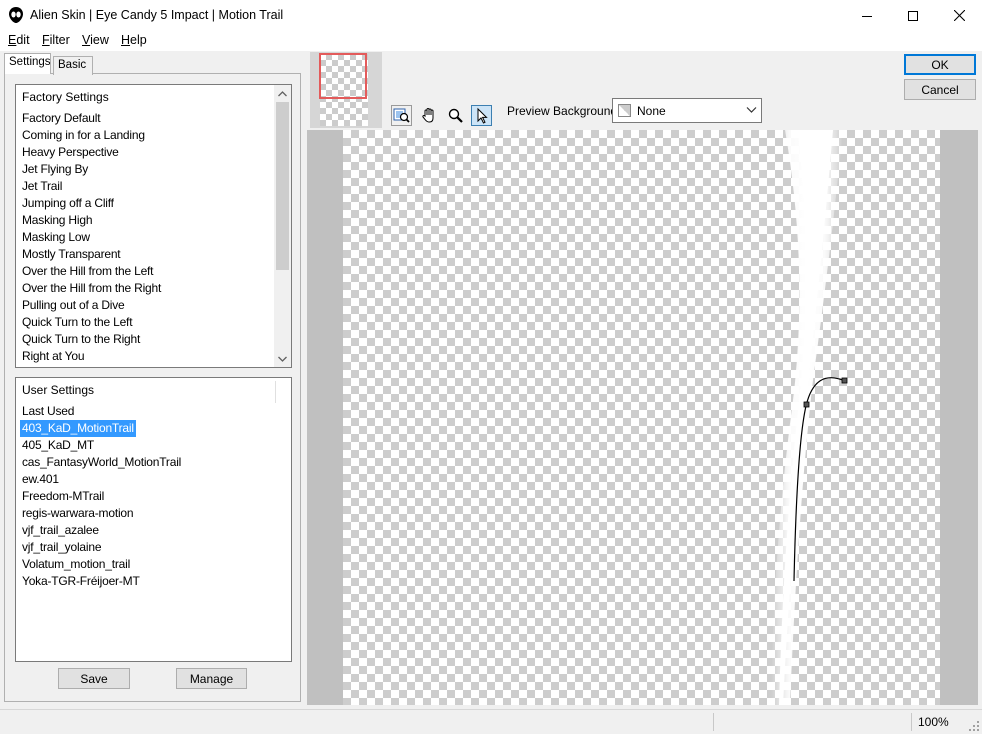 The height and width of the screenshot is (734, 982). I want to click on scroll-up-button, so click(282, 93).